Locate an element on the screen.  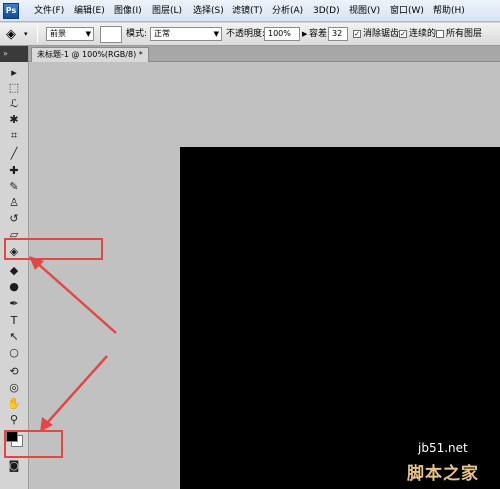
opacity-value: 100% is located at coordinates (279, 33).